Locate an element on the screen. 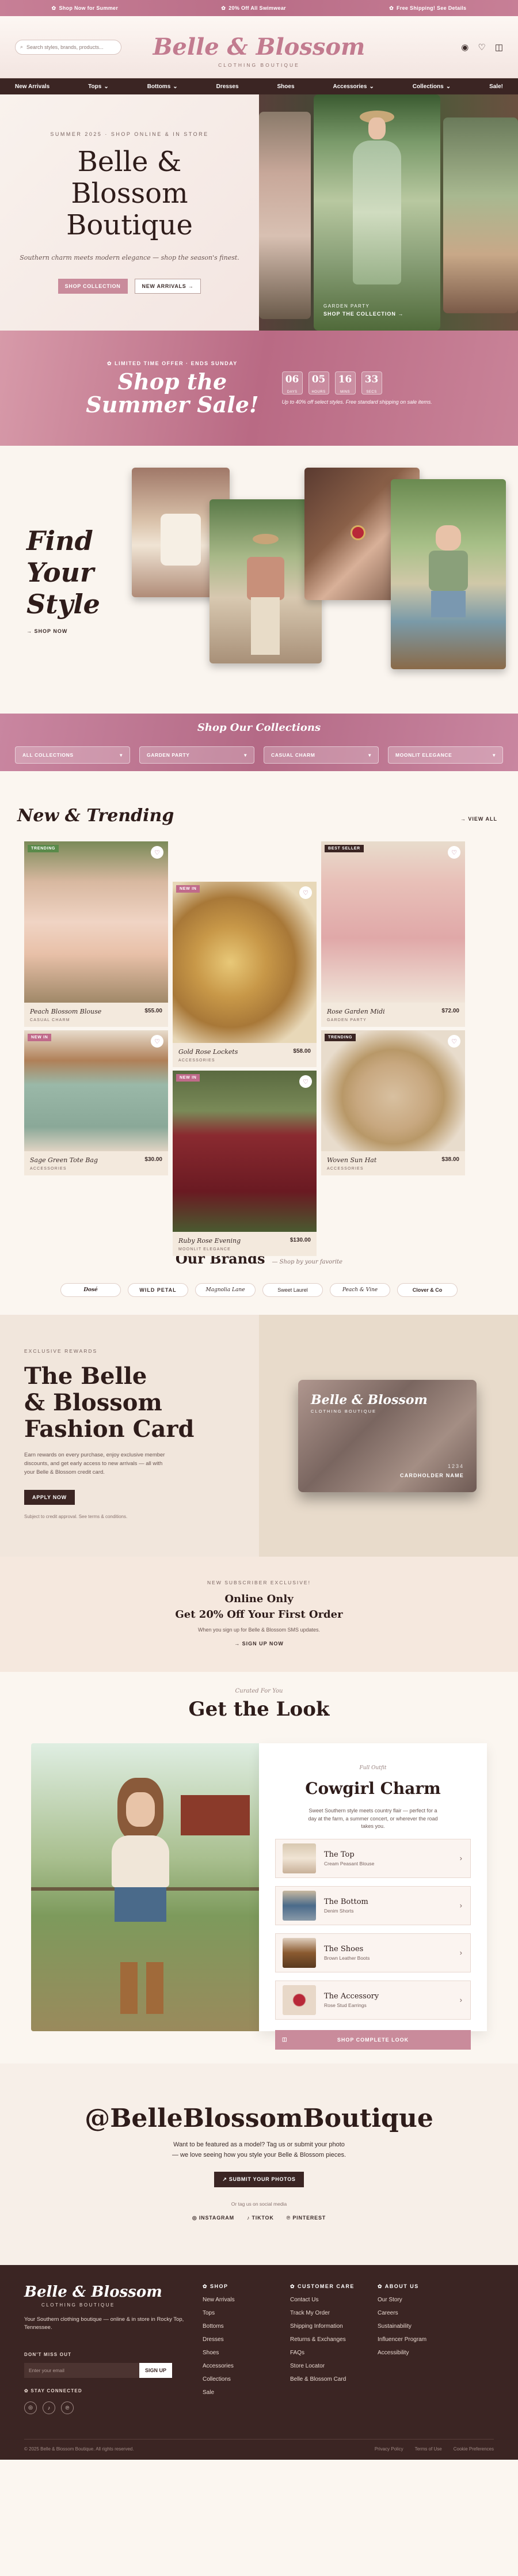 The image size is (518, 2576). outfit-item: The Top Cream Peasant Blouse › is located at coordinates (373, 1858).